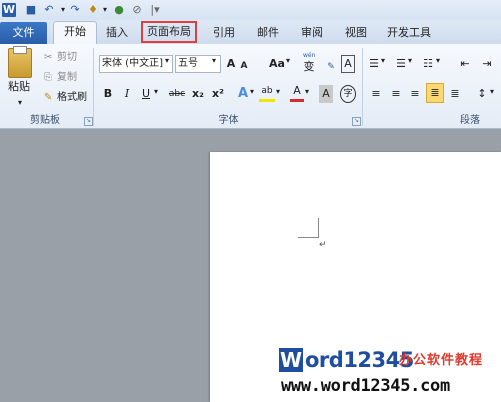 Image resolution: width=501 pixels, height=402 pixels. I want to click on italic-button: I, so click(127, 94).